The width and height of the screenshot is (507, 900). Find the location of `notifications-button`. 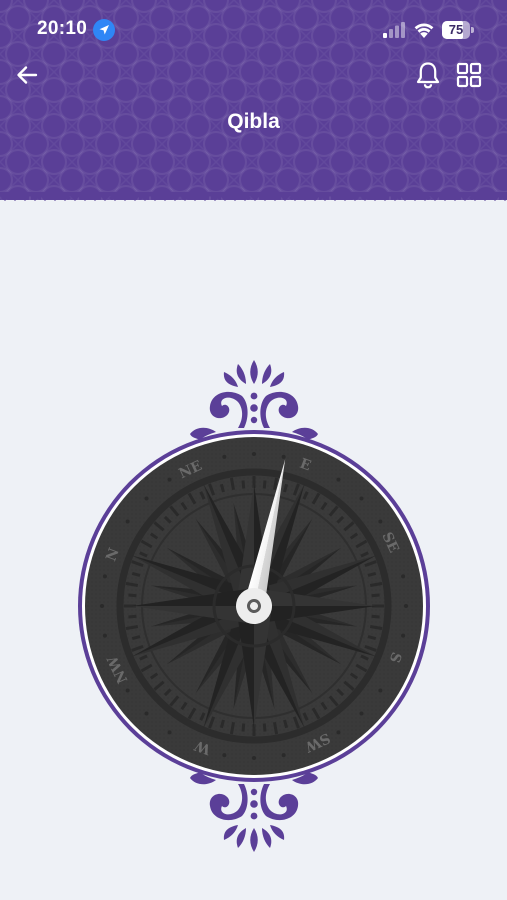

notifications-button is located at coordinates (428, 75).